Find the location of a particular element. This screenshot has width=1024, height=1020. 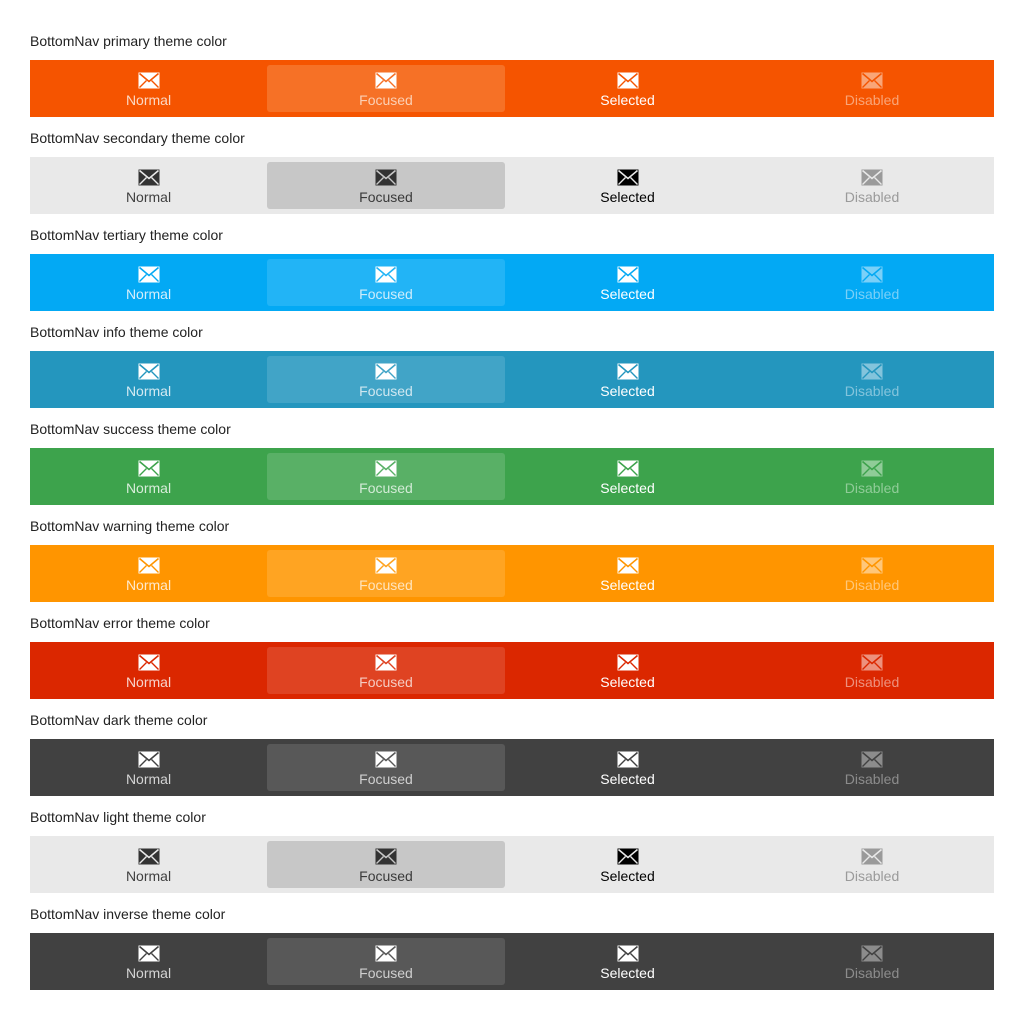

nav-item-label: Normal is located at coordinates (148, 973).